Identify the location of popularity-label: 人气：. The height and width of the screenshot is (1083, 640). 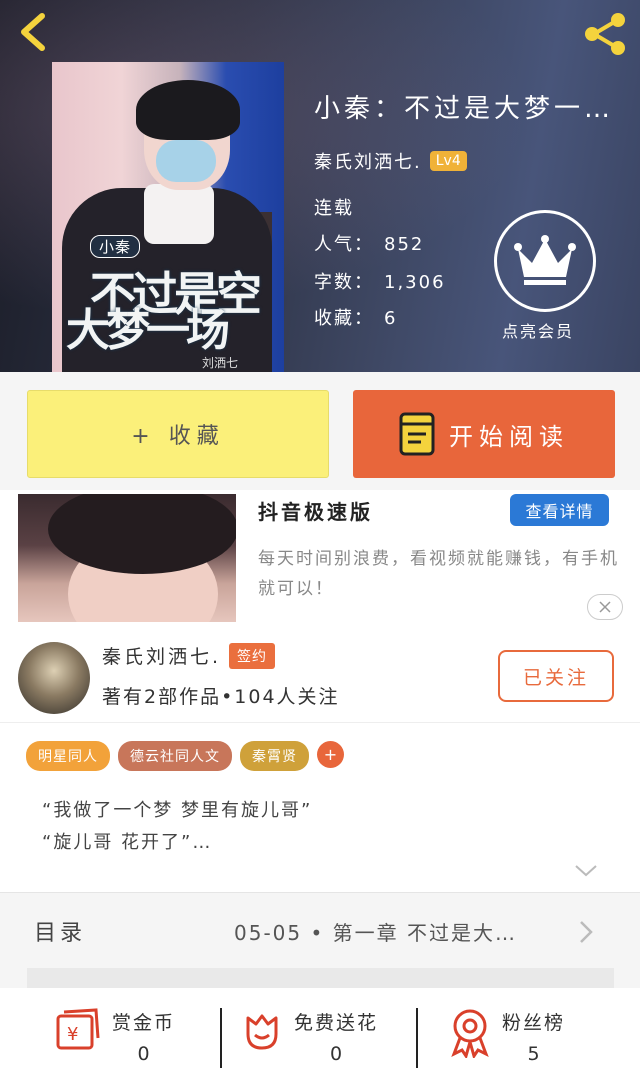
(344, 244).